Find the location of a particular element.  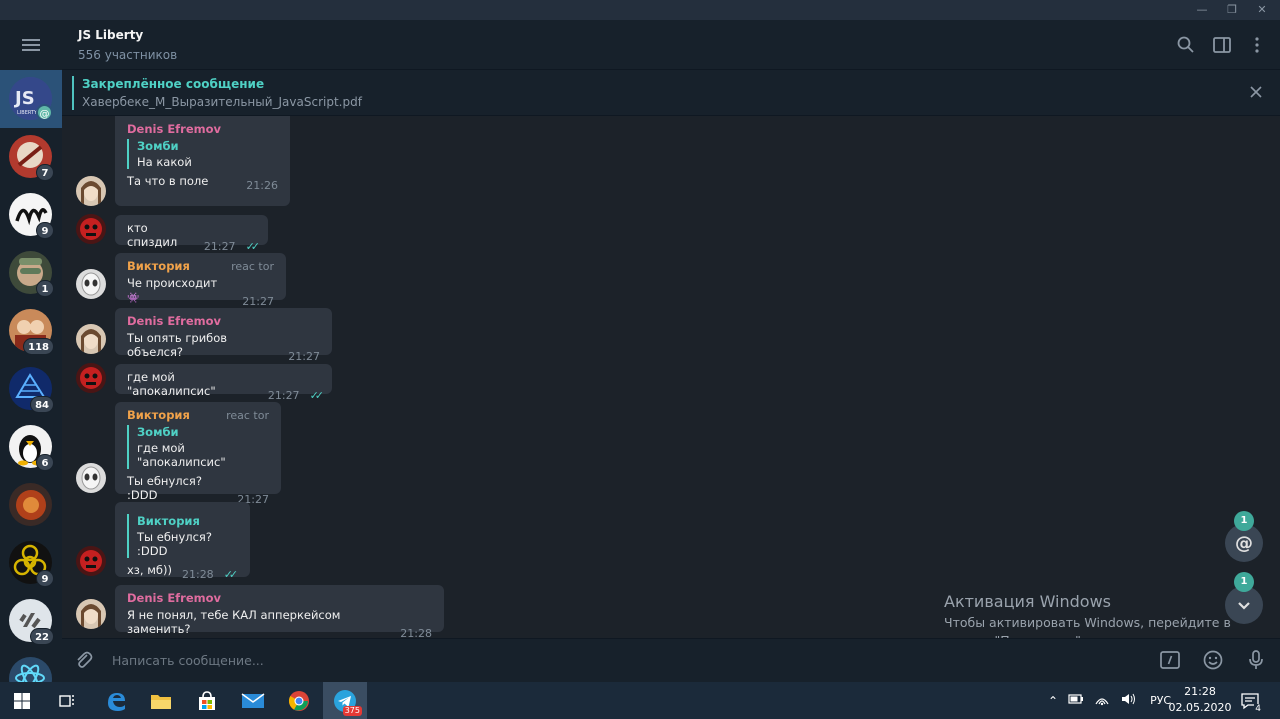

sidebar-toggle-icon is located at coordinates (1222, 45).